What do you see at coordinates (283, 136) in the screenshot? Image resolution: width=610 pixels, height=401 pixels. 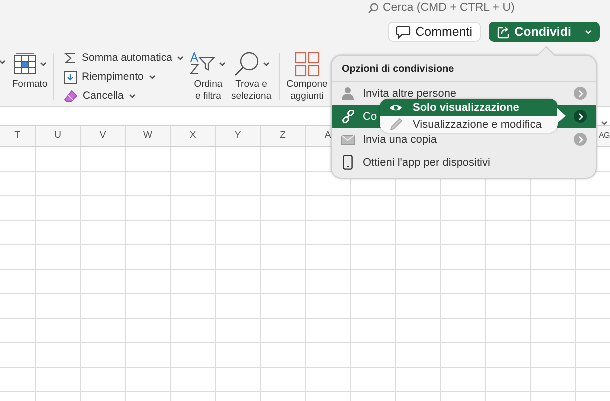 I see `column-header: Z` at bounding box center [283, 136].